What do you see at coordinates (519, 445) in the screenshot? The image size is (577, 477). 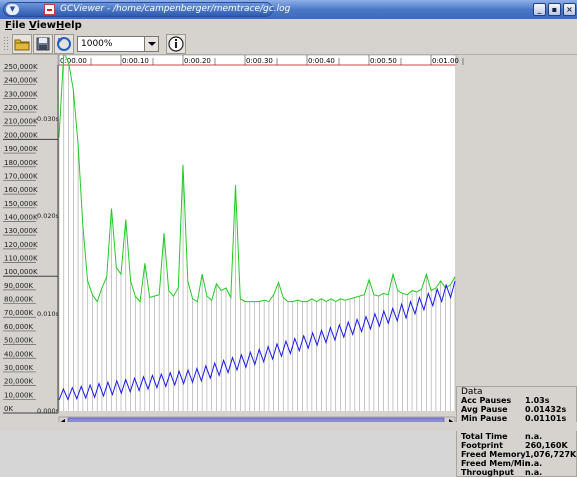 I see `data-row: Footprint 260,160K` at bounding box center [519, 445].